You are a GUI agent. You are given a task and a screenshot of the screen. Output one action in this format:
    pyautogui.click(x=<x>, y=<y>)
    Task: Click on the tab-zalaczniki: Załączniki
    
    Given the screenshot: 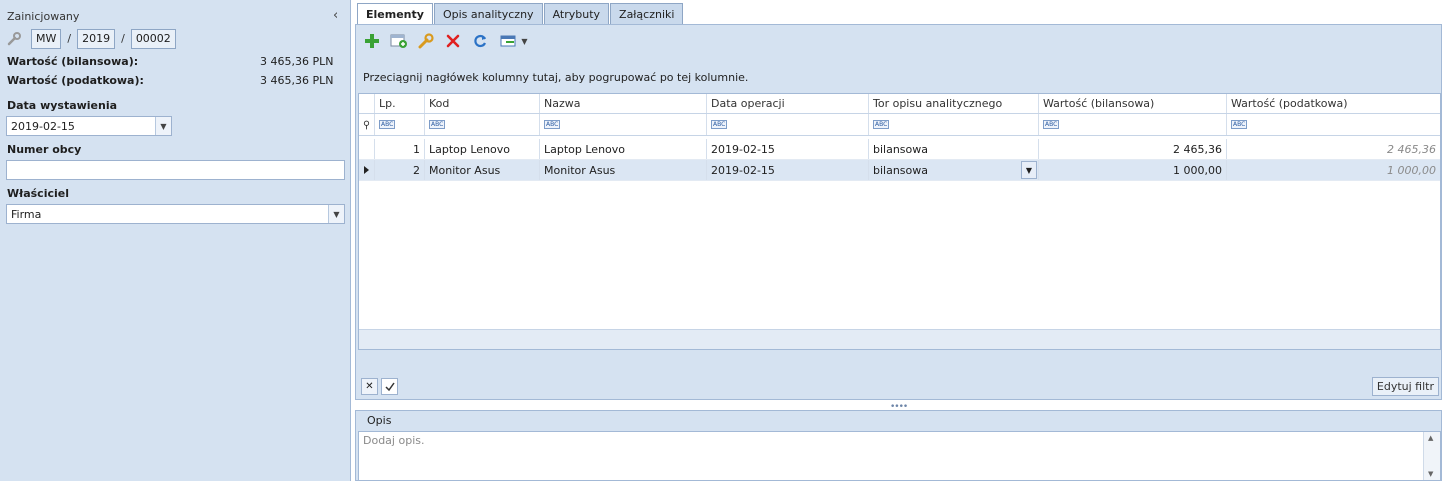 What is the action you would take?
    pyautogui.click(x=647, y=13)
    